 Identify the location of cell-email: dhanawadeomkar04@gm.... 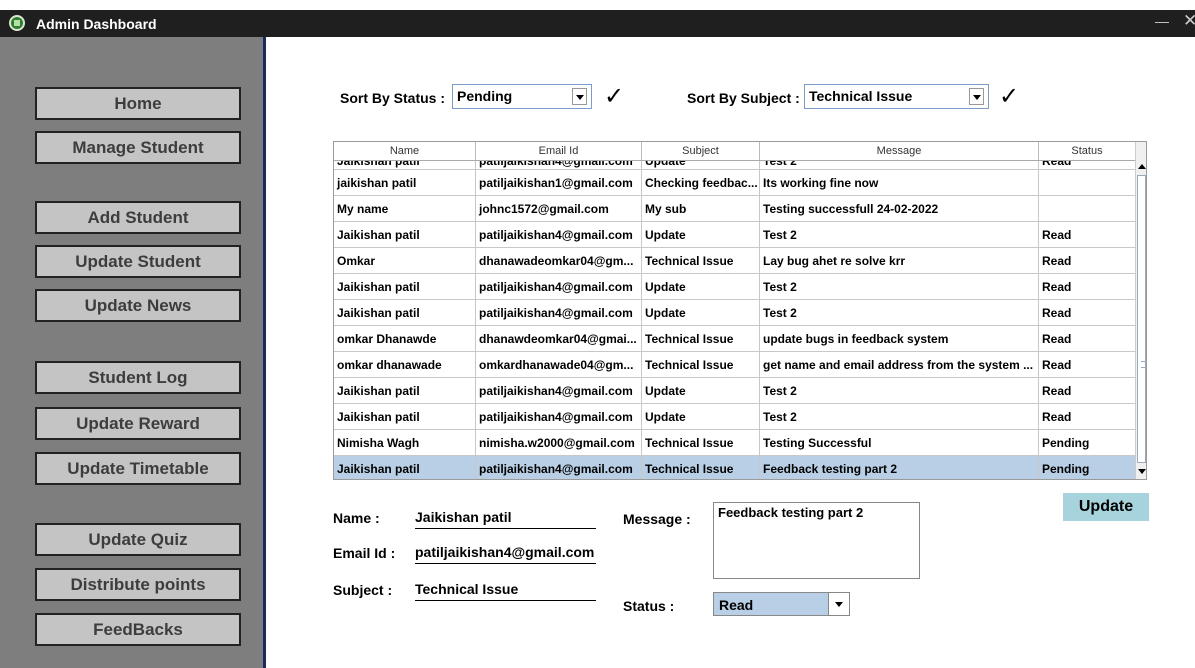
(559, 261).